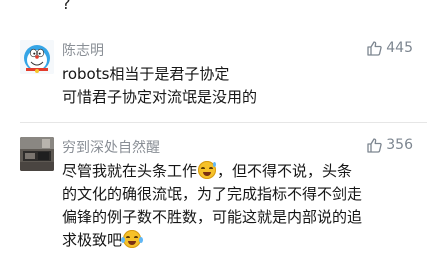 The image size is (427, 263). I want to click on comment-text-part: 求极致吧, so click(92, 240).